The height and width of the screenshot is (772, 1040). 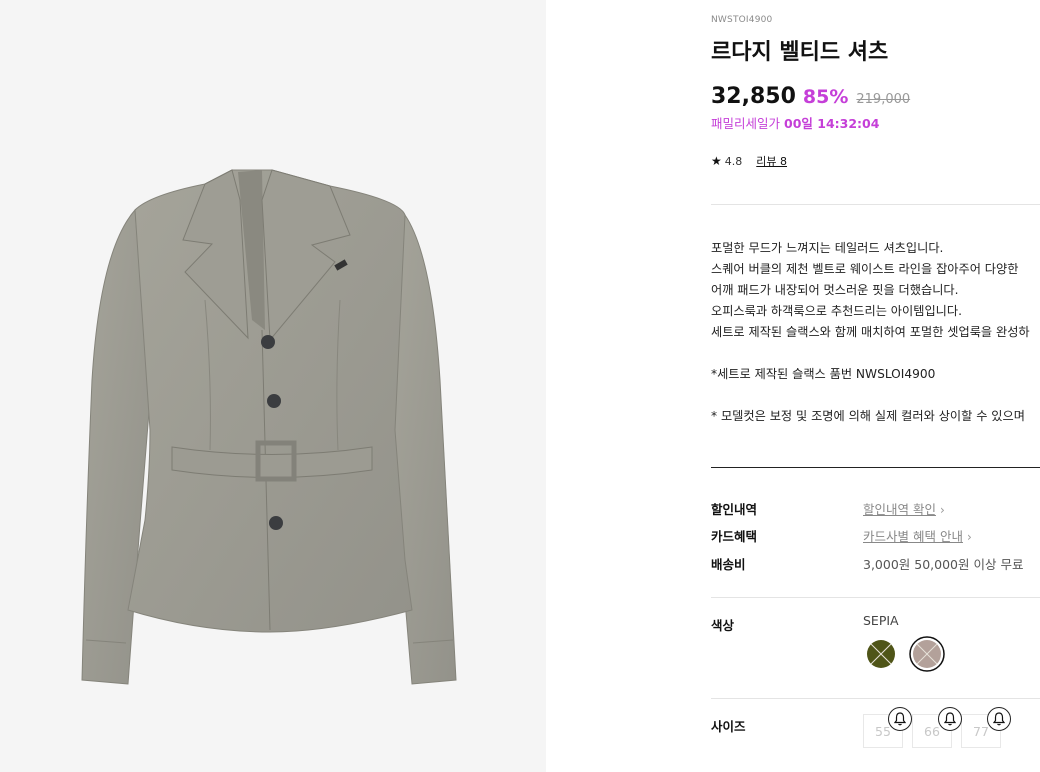 What do you see at coordinates (716, 161) in the screenshot?
I see `star-icon: ★` at bounding box center [716, 161].